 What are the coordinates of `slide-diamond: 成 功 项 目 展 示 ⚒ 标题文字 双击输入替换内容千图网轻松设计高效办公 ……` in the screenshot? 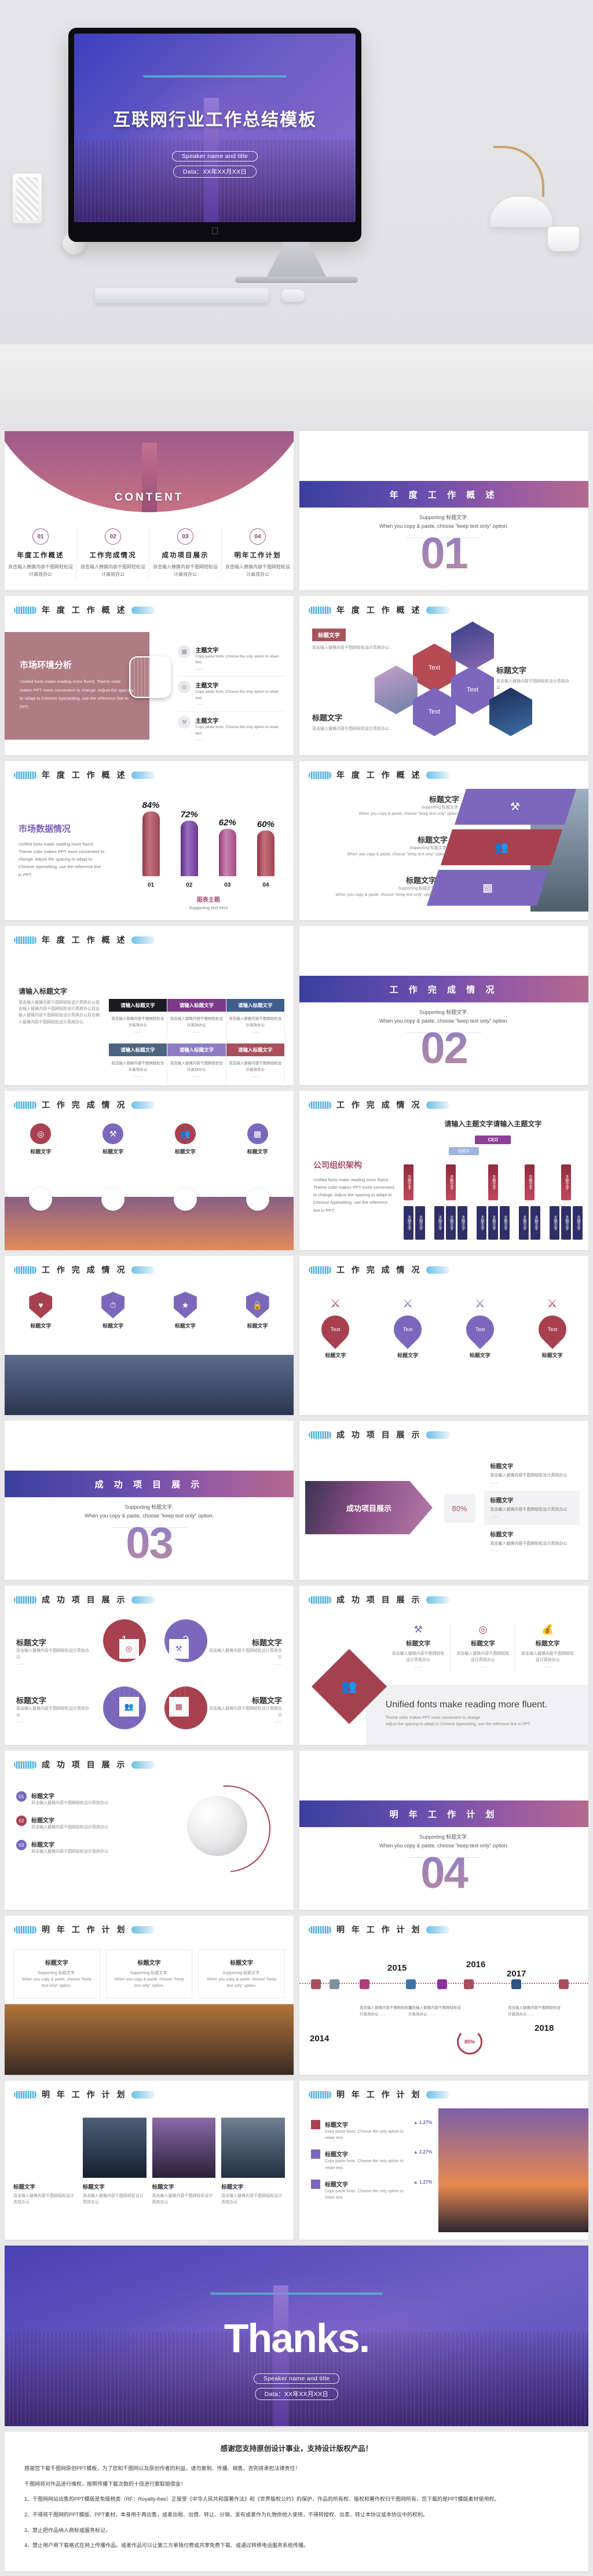 It's located at (443, 1666).